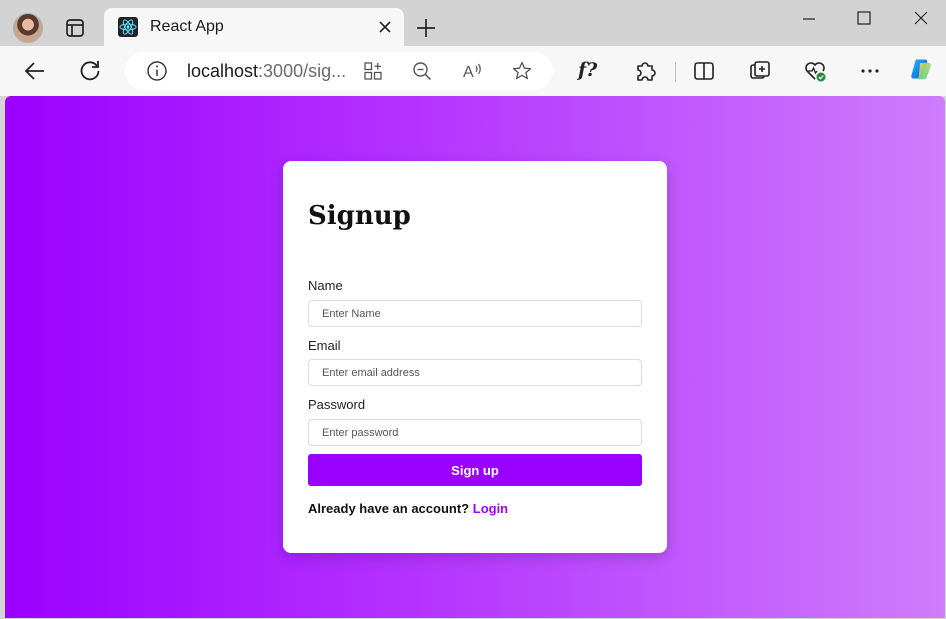  I want to click on browser-essentials-icon, so click(815, 71).